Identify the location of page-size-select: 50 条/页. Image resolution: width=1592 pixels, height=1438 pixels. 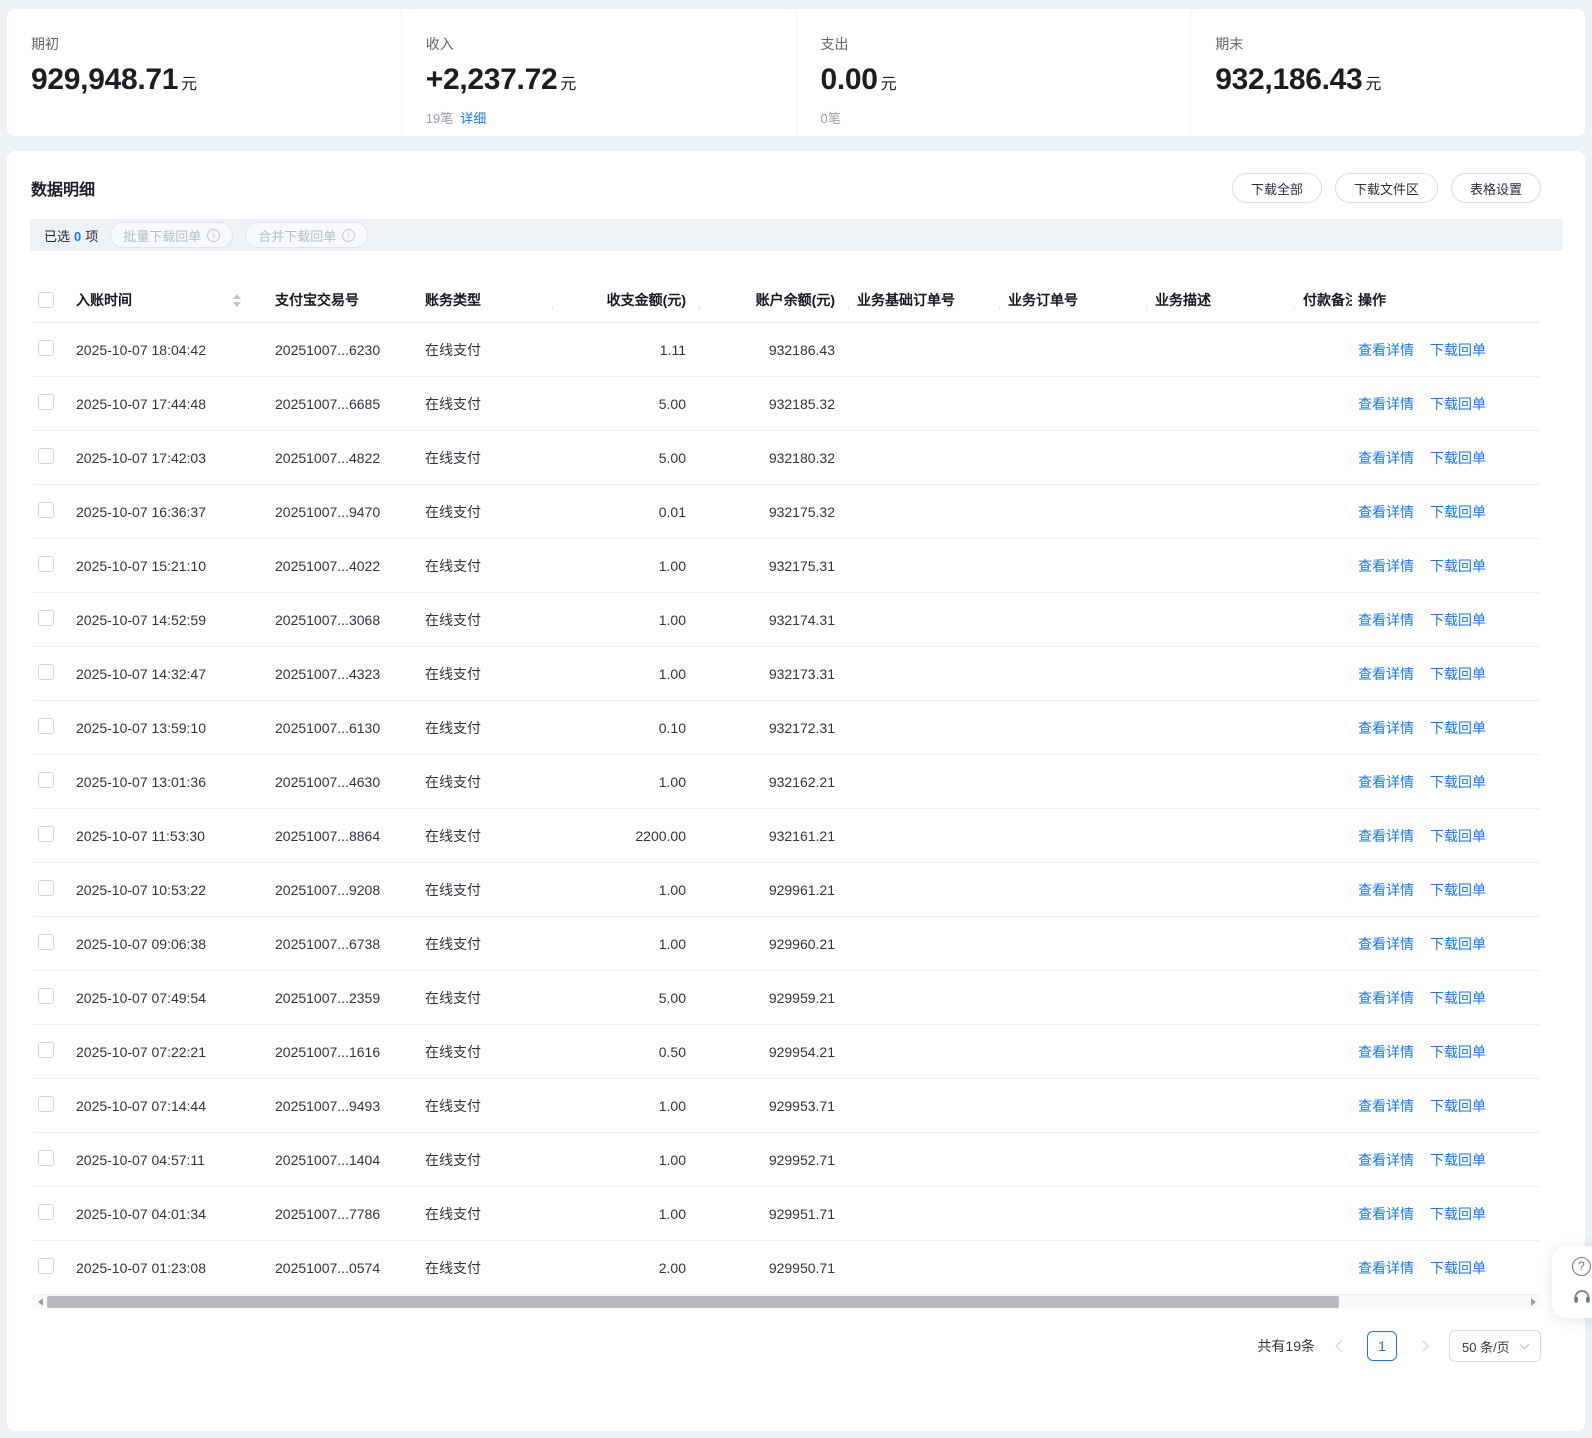
(1495, 1346).